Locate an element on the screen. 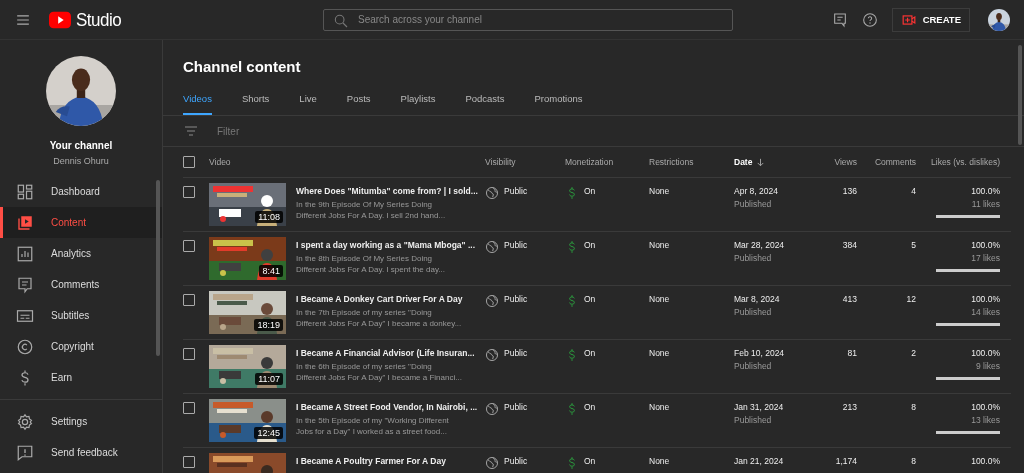 The width and height of the screenshot is (1024, 473). likes-count: 14 likes is located at coordinates (985, 312).